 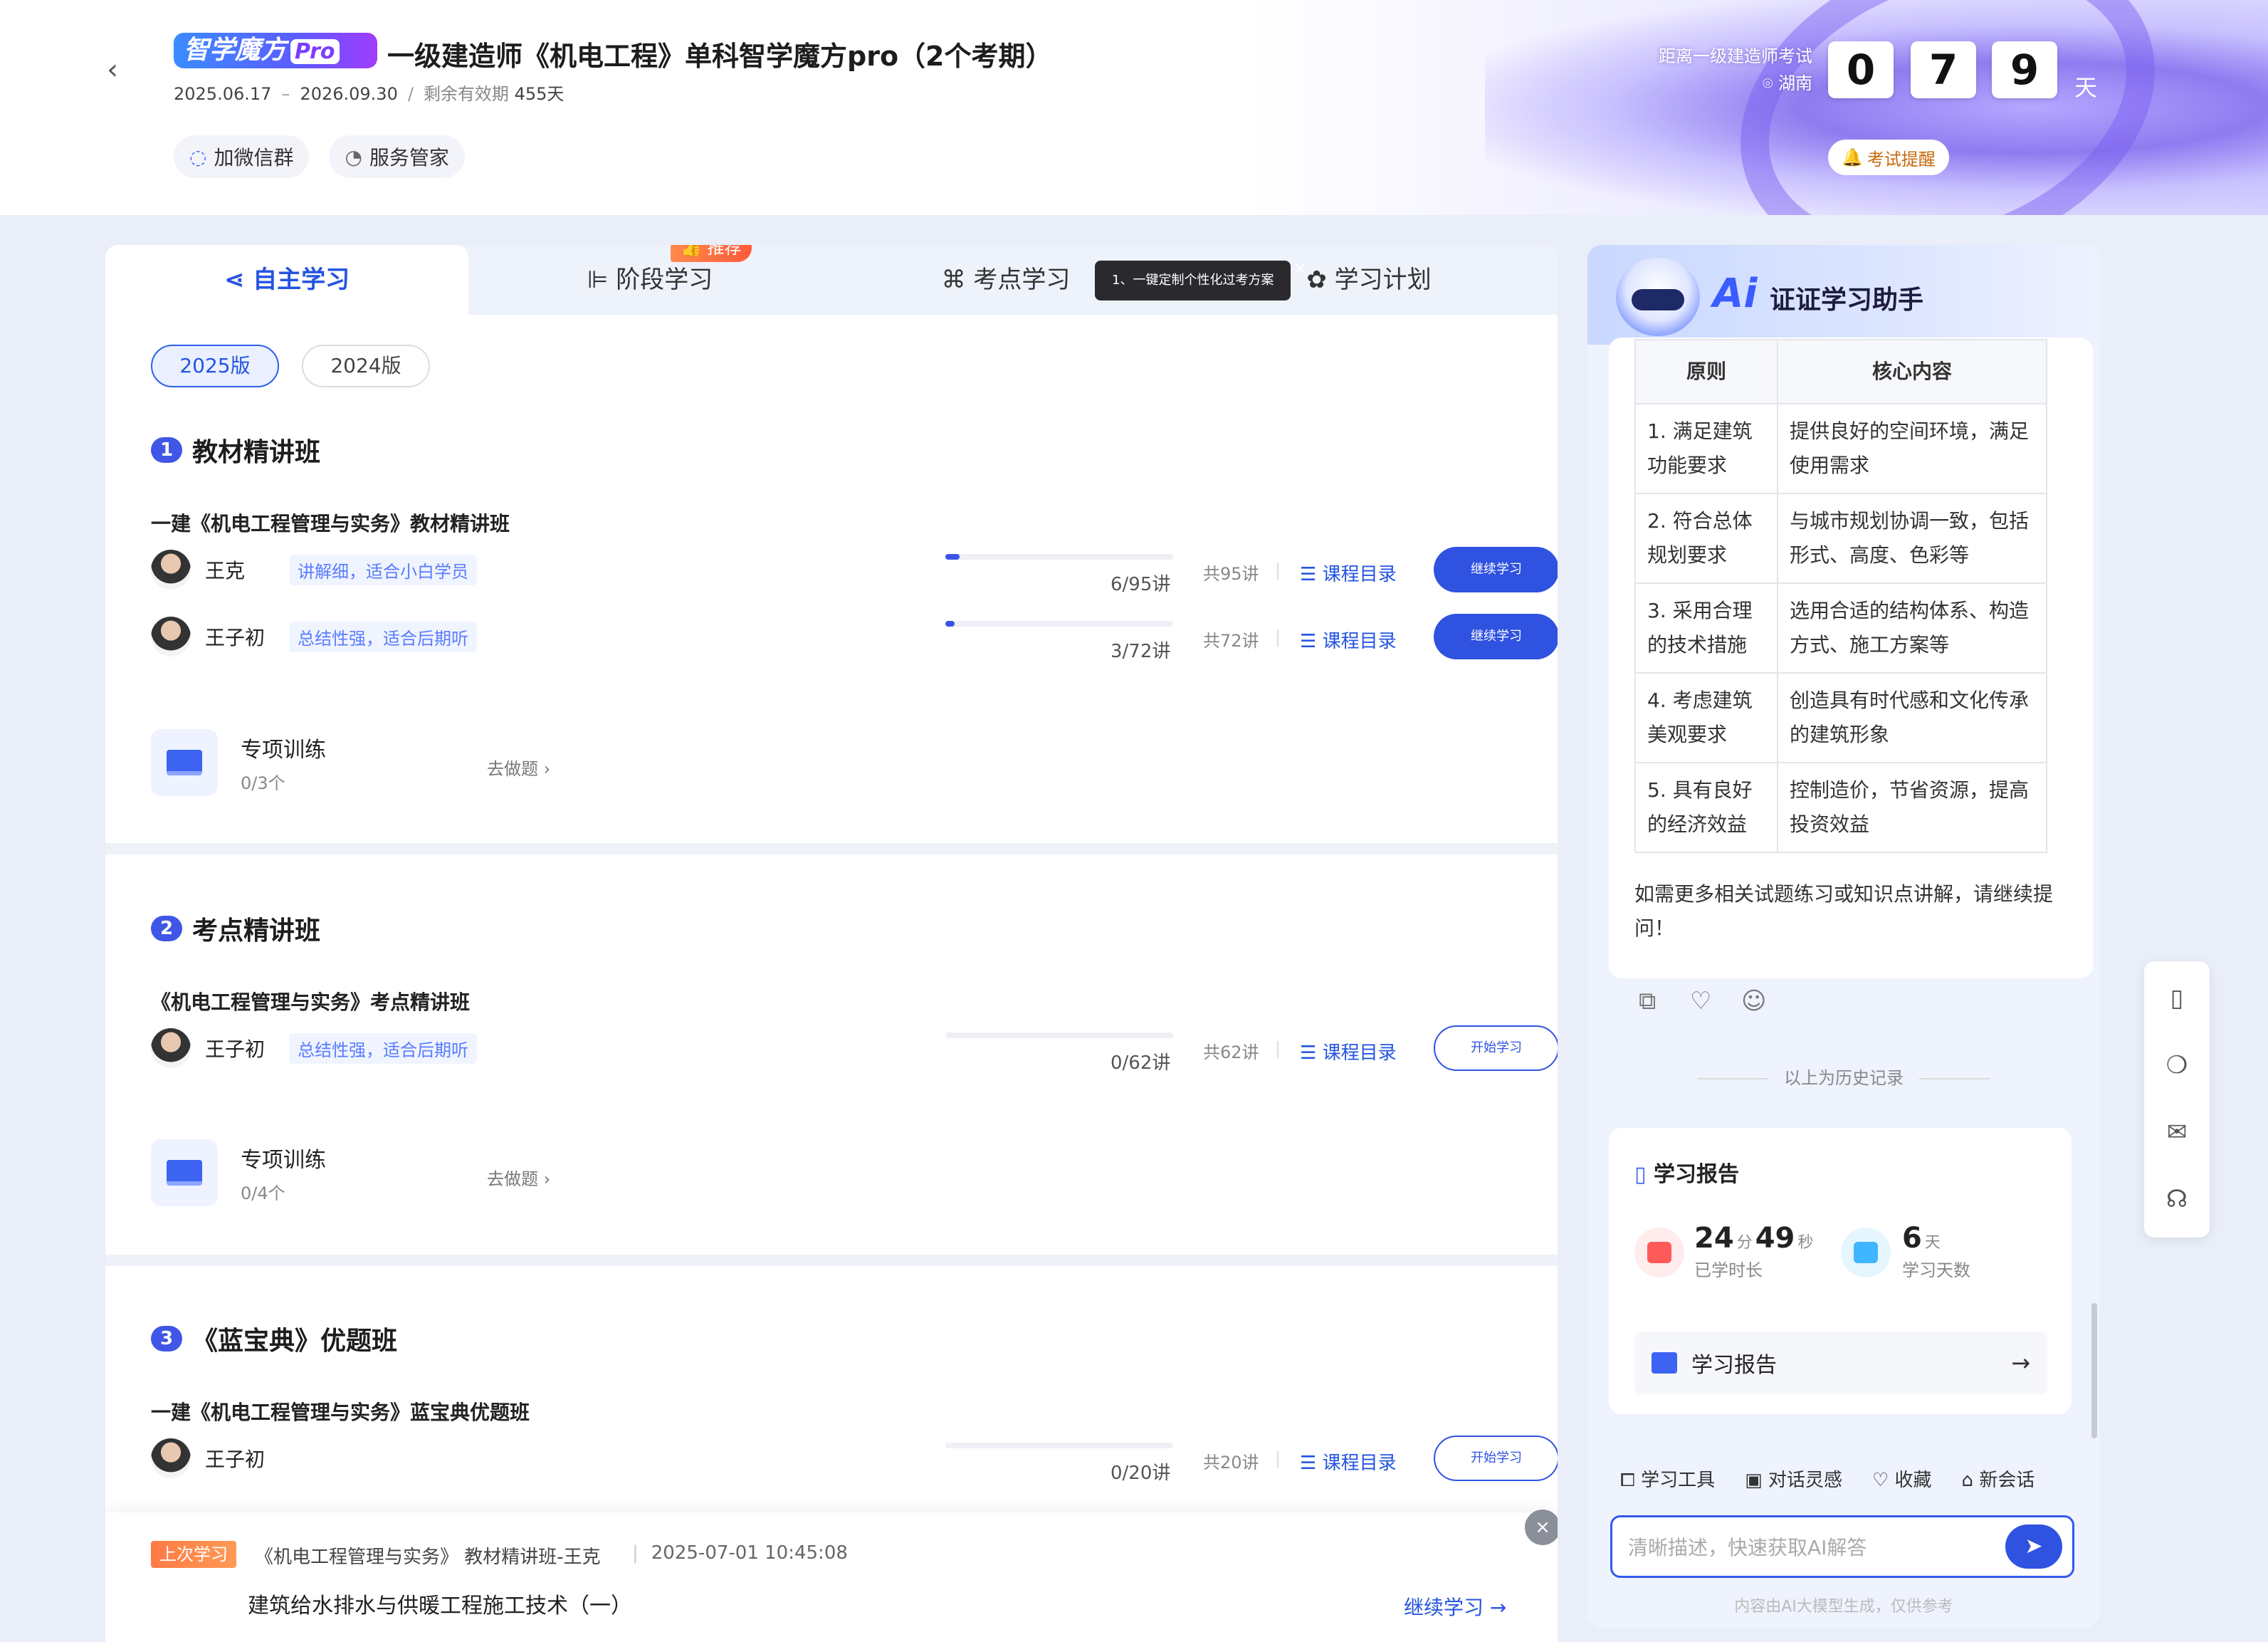 What do you see at coordinates (286, 280) in the screenshot?
I see `tab-self-study: ⋖ 自主学习` at bounding box center [286, 280].